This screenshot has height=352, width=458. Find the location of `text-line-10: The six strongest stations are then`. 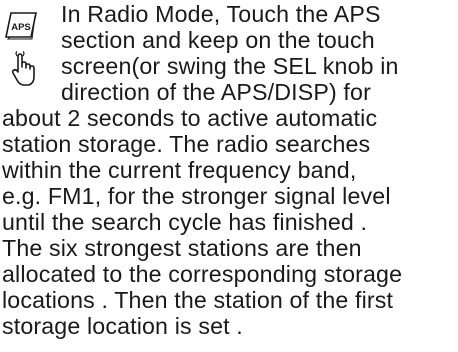

text-line-10: The six strongest stations are then is located at coordinates (182, 248).